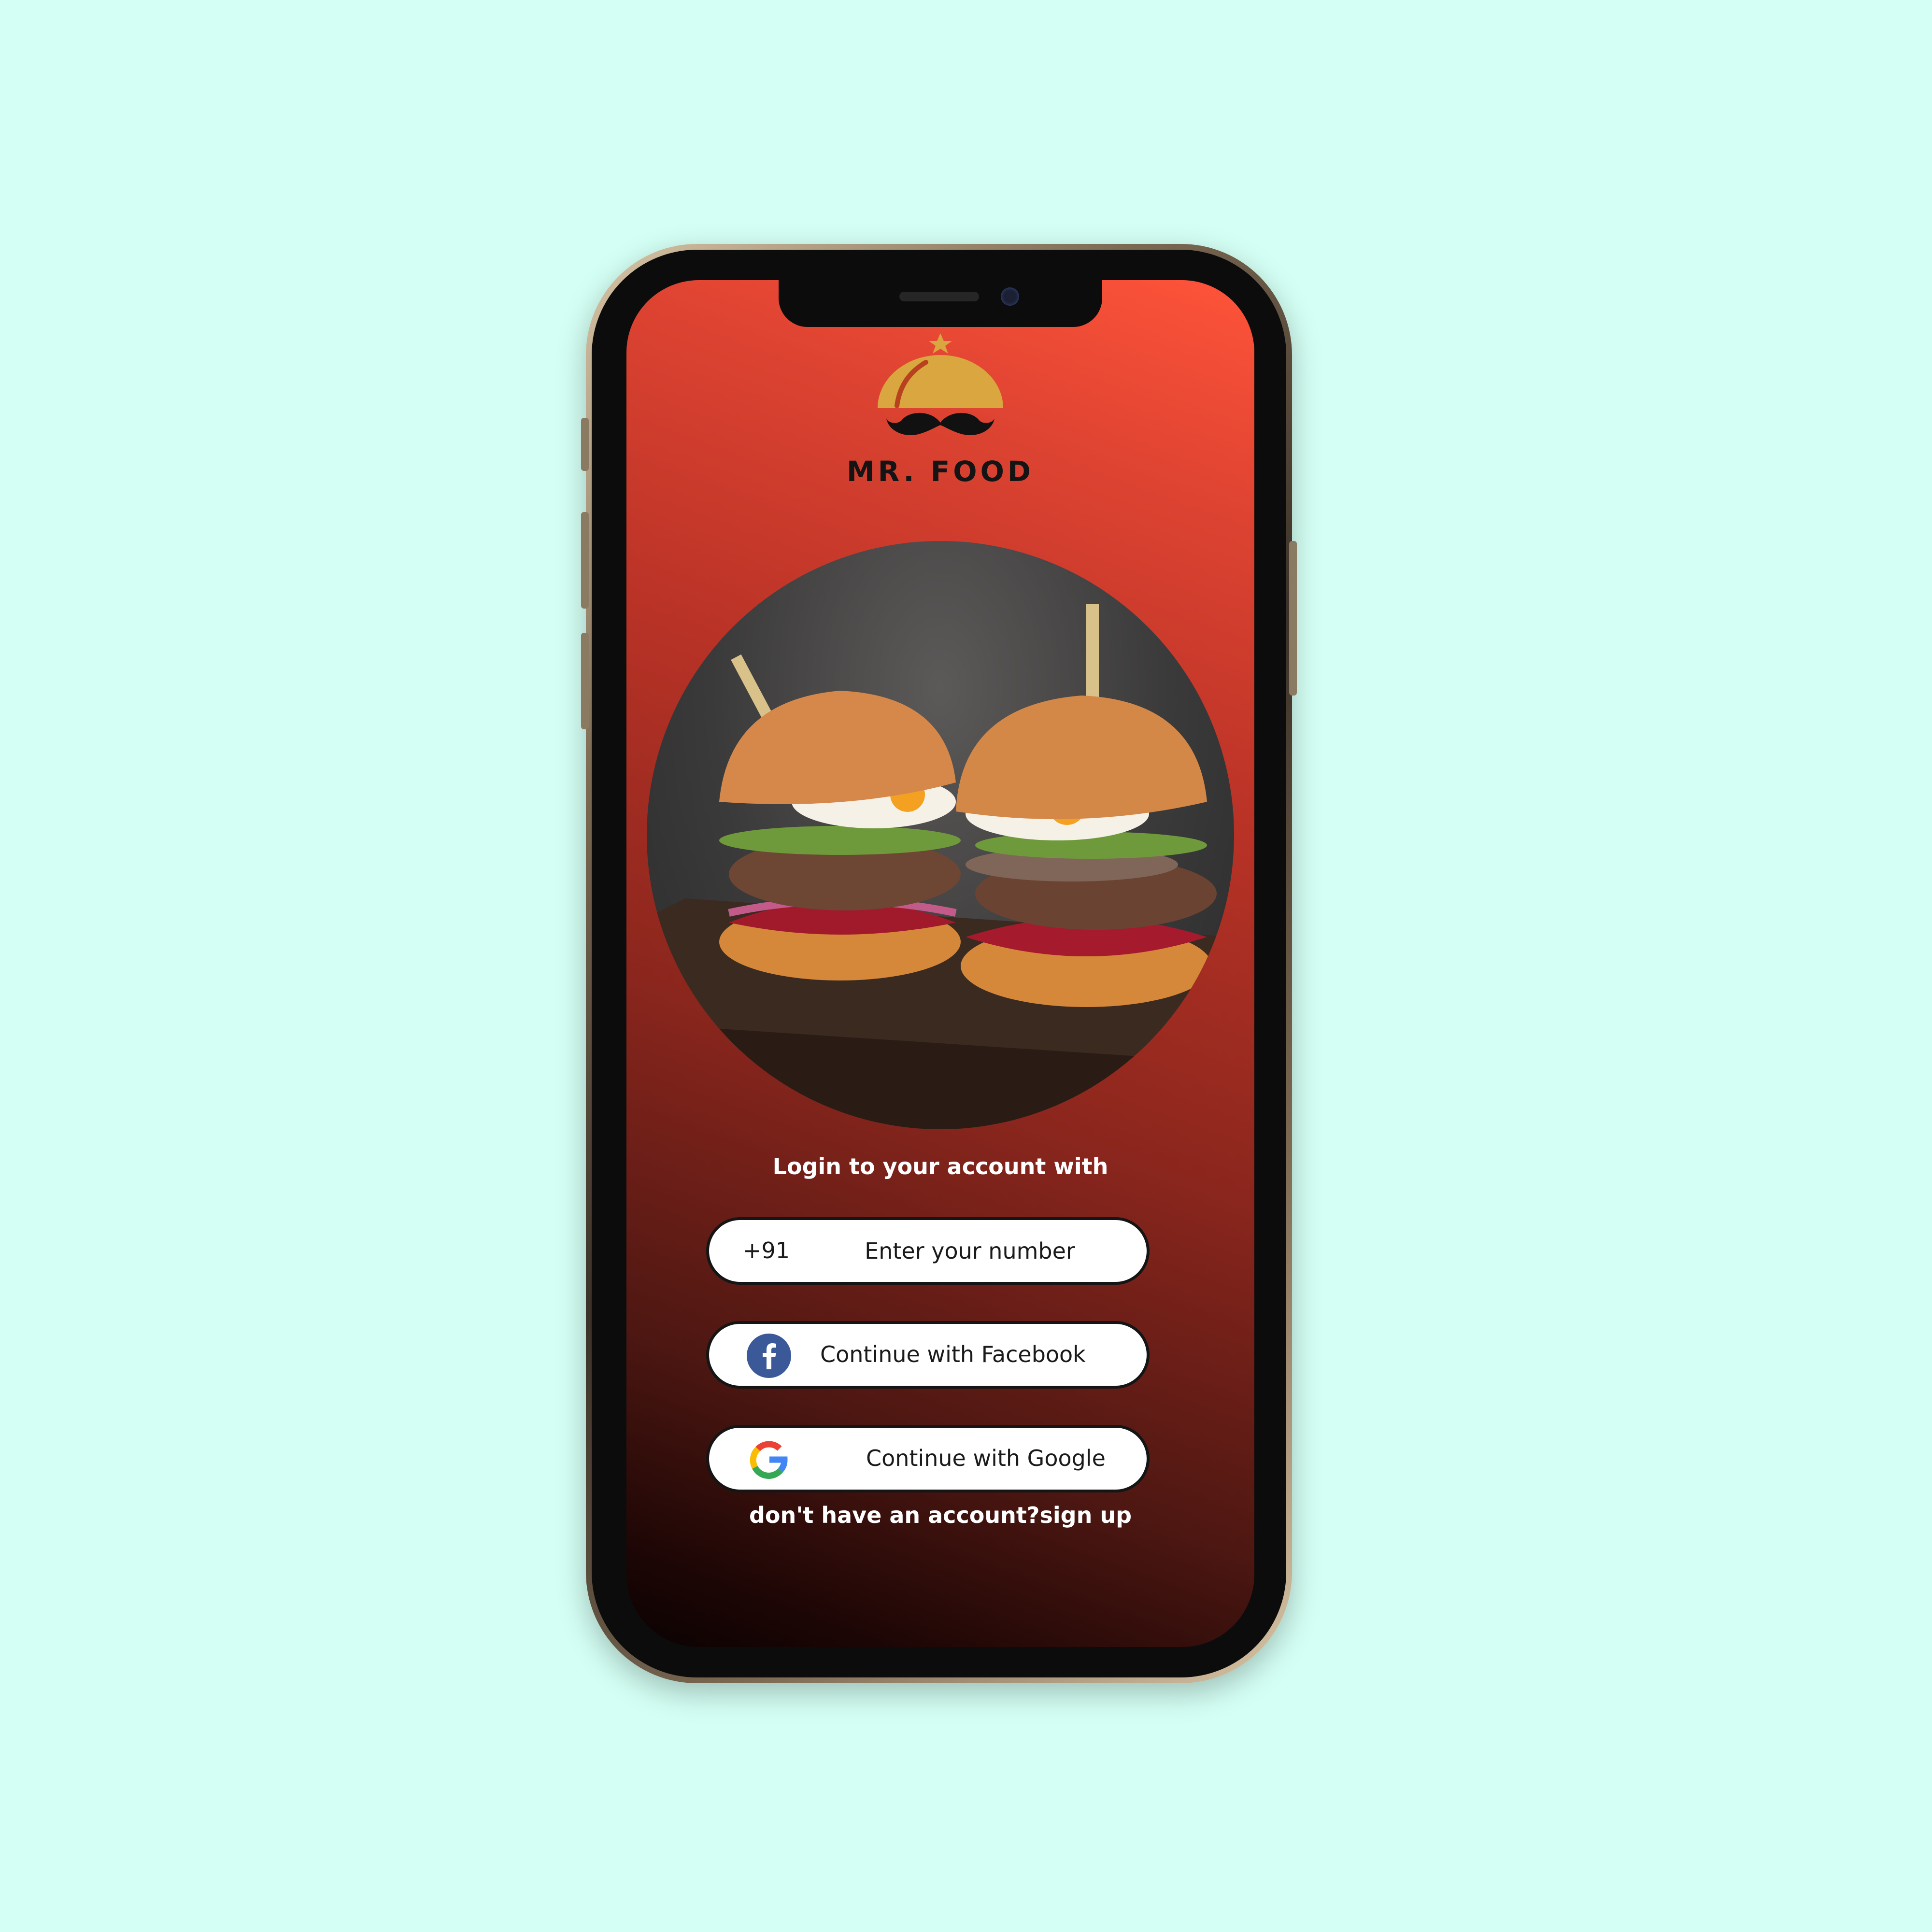 Image resolution: width=1932 pixels, height=1932 pixels. Describe the element at coordinates (585, 681) in the screenshot. I see `volume-down-button` at that location.